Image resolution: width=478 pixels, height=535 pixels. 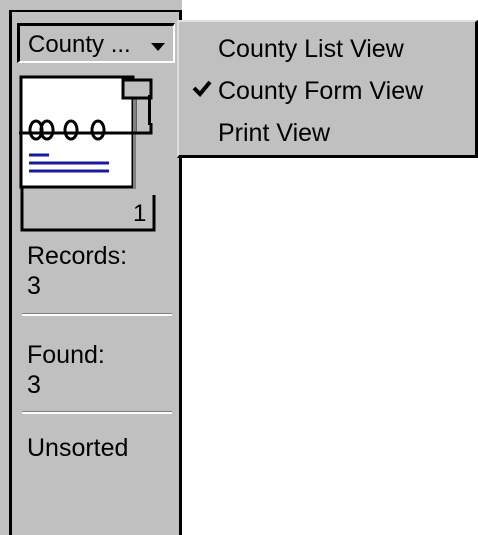 I want to click on page-number: 1, so click(x=140, y=213).